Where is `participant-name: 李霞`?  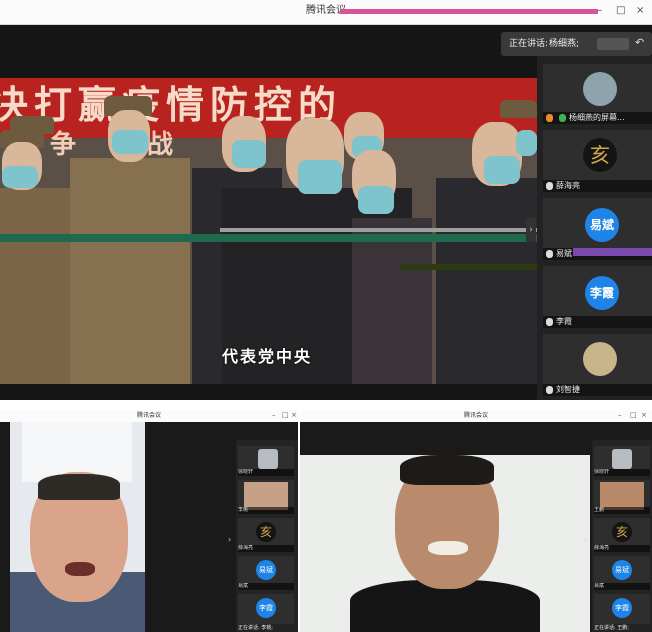 participant-name: 李霞 is located at coordinates (564, 321).